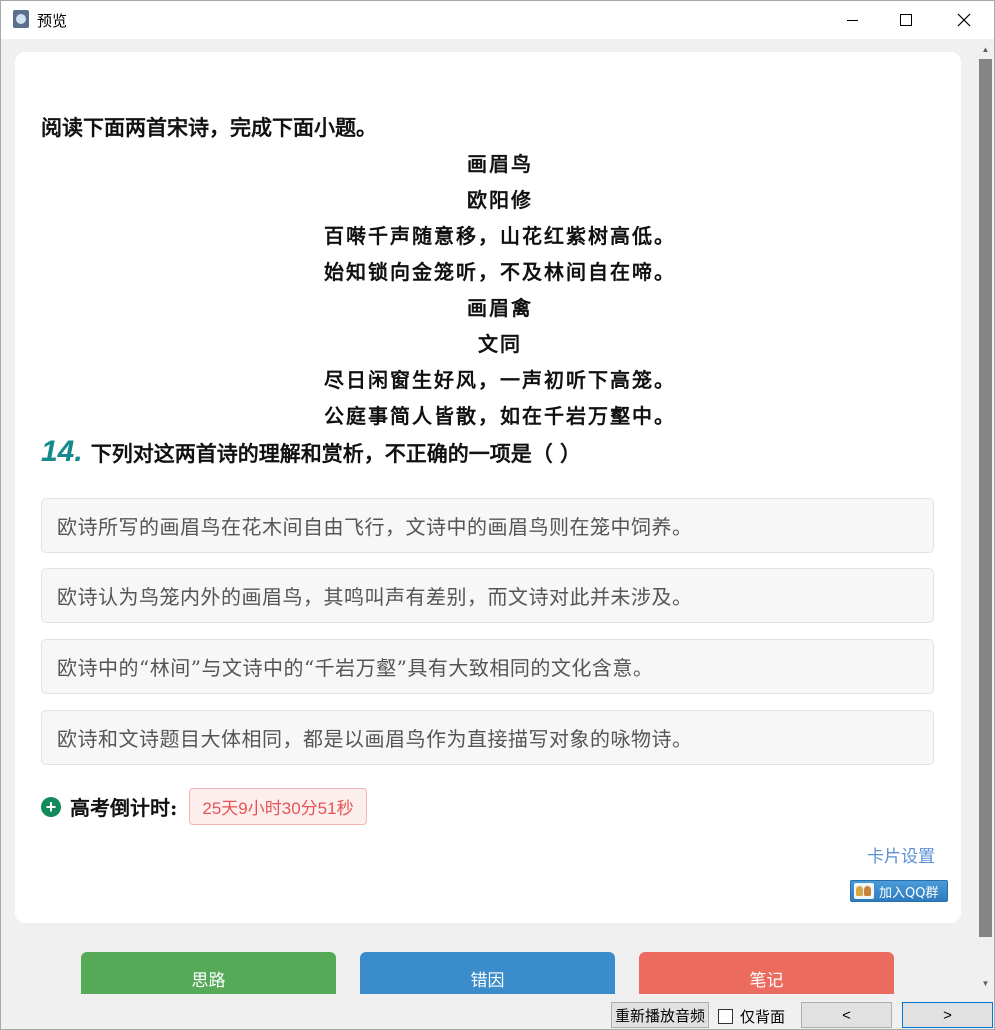  Describe the element at coordinates (497, 1011) in the screenshot. I see `bottom-toolbar: 重新播放音频 仅背面 < >` at that location.